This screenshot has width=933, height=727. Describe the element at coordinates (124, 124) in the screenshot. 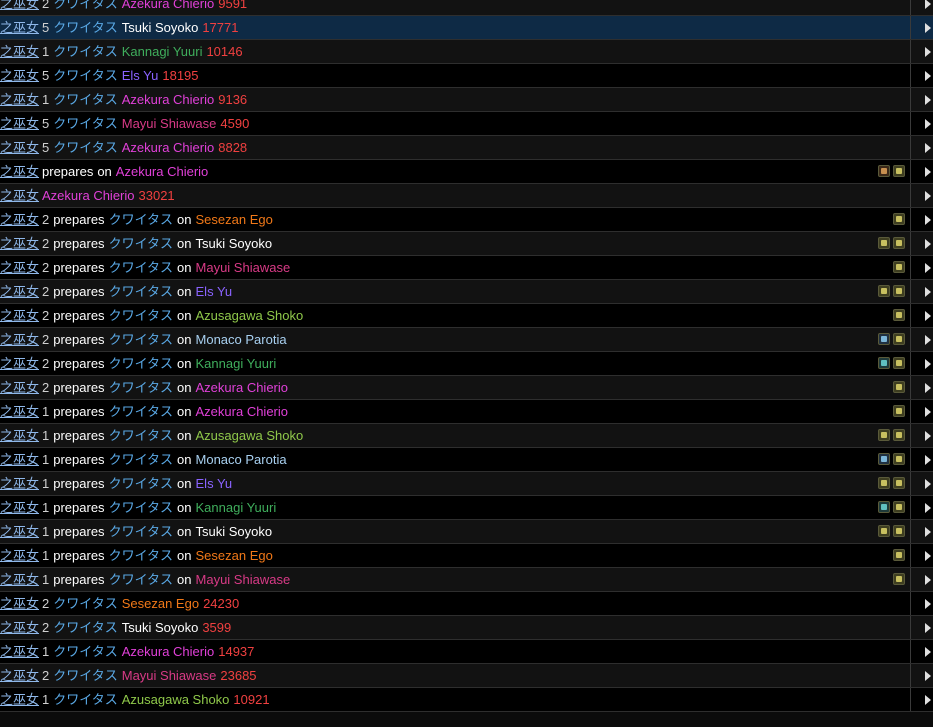

I see `log-row-text: 燐之巫女5クワイタスMayui Shiawase4590` at that location.